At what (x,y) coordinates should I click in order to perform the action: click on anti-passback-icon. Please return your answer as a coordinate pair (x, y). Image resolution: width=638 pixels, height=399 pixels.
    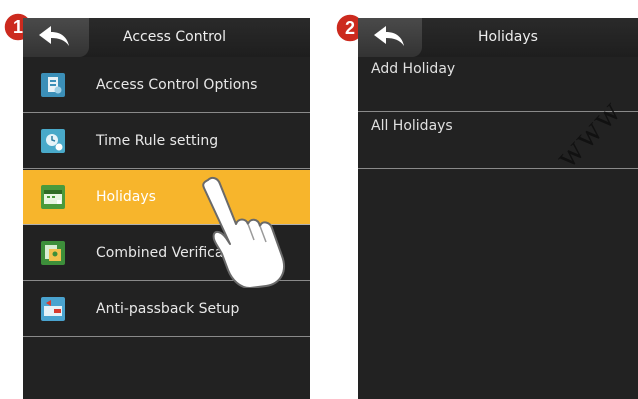
    Looking at the image, I should click on (53, 309).